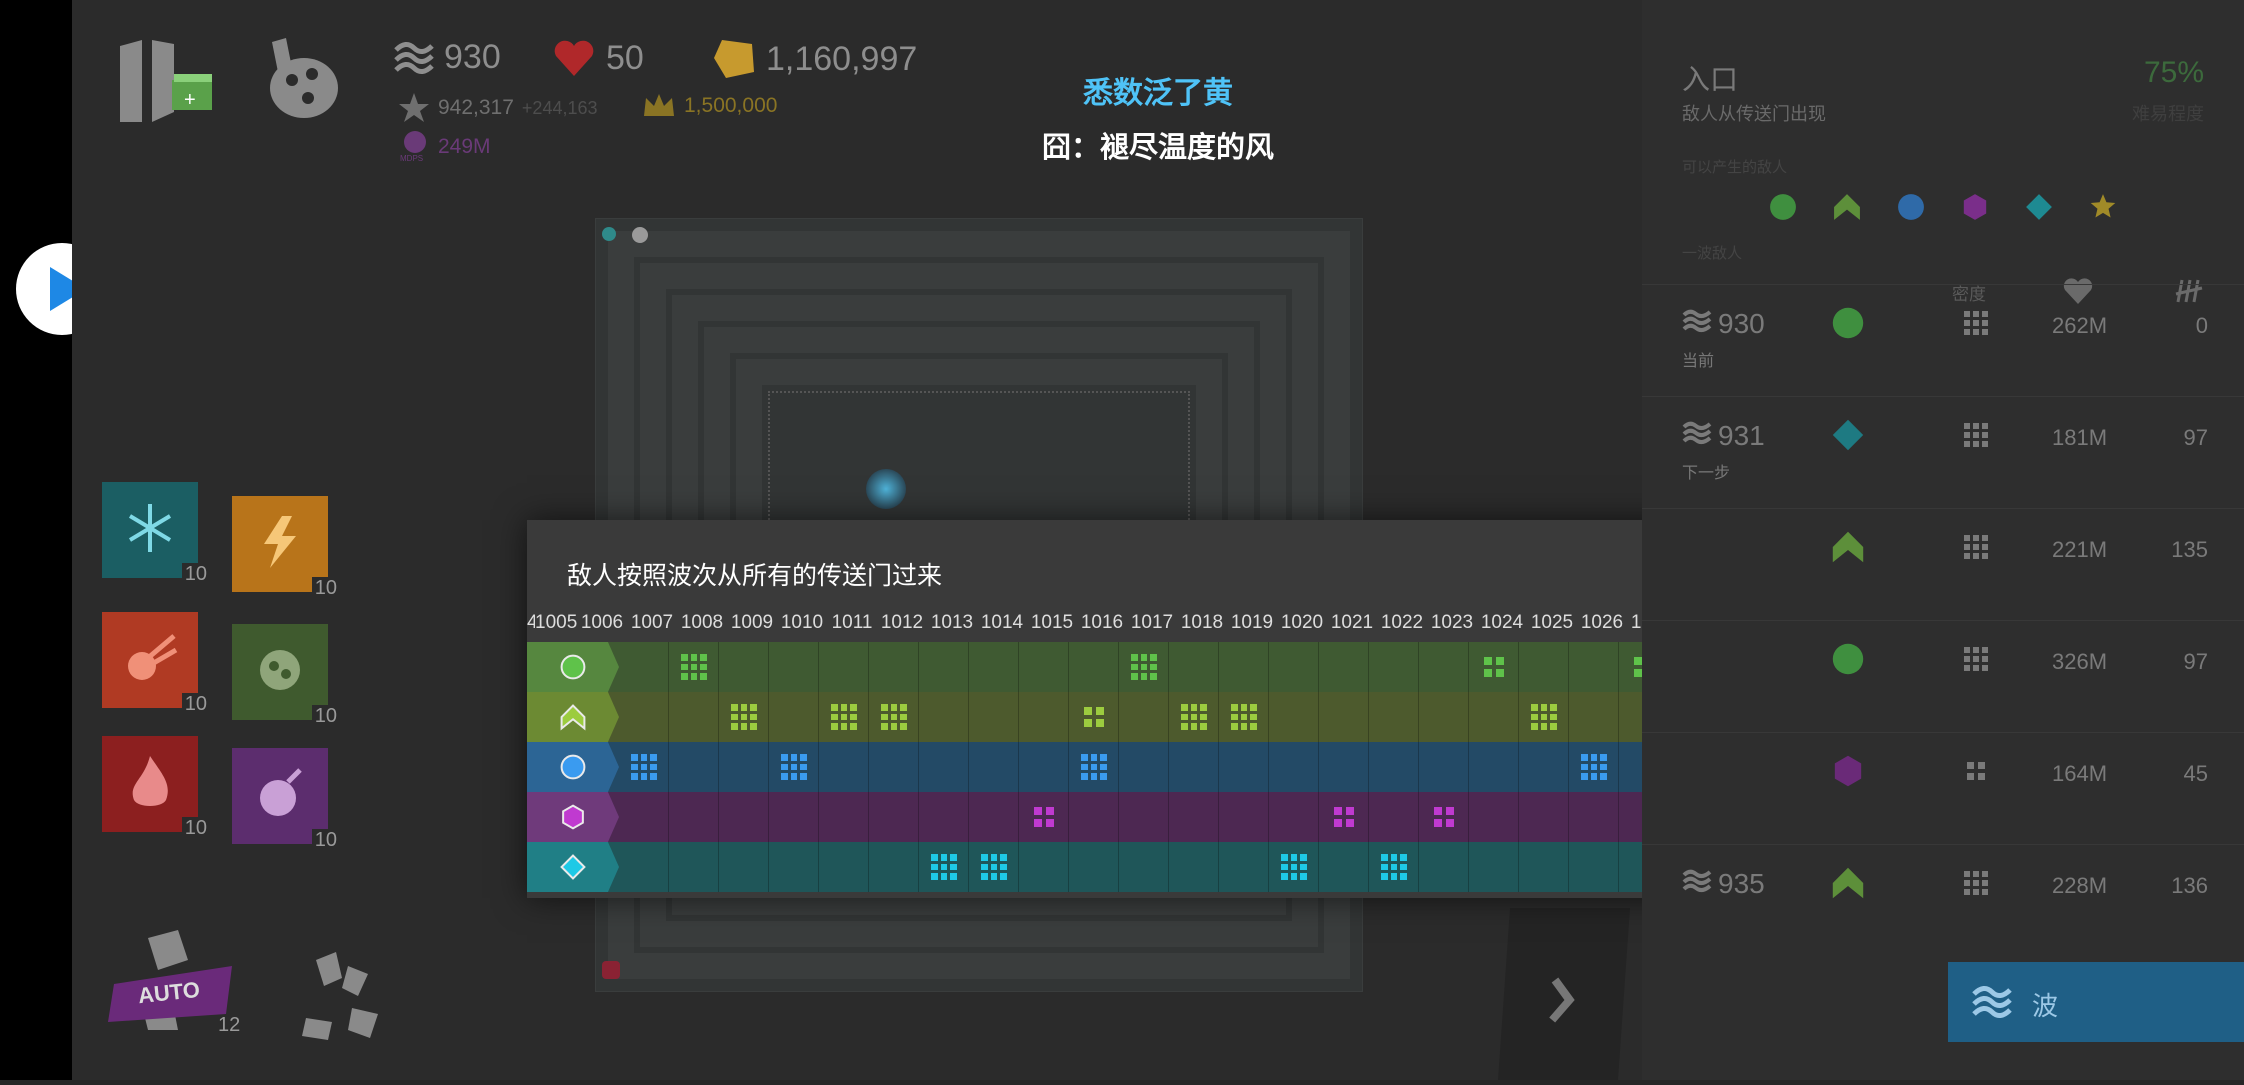 This screenshot has height=1085, width=2244. Describe the element at coordinates (1943, 452) in the screenshot. I see `wave-row: 931 下一步 181M 97` at that location.